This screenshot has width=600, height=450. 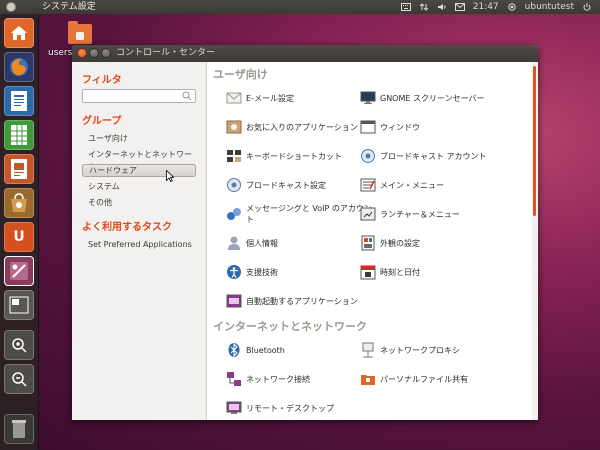 What do you see at coordinates (420, 350) in the screenshot?
I see `list-item-label: ネットワークプロキシ` at bounding box center [420, 350].